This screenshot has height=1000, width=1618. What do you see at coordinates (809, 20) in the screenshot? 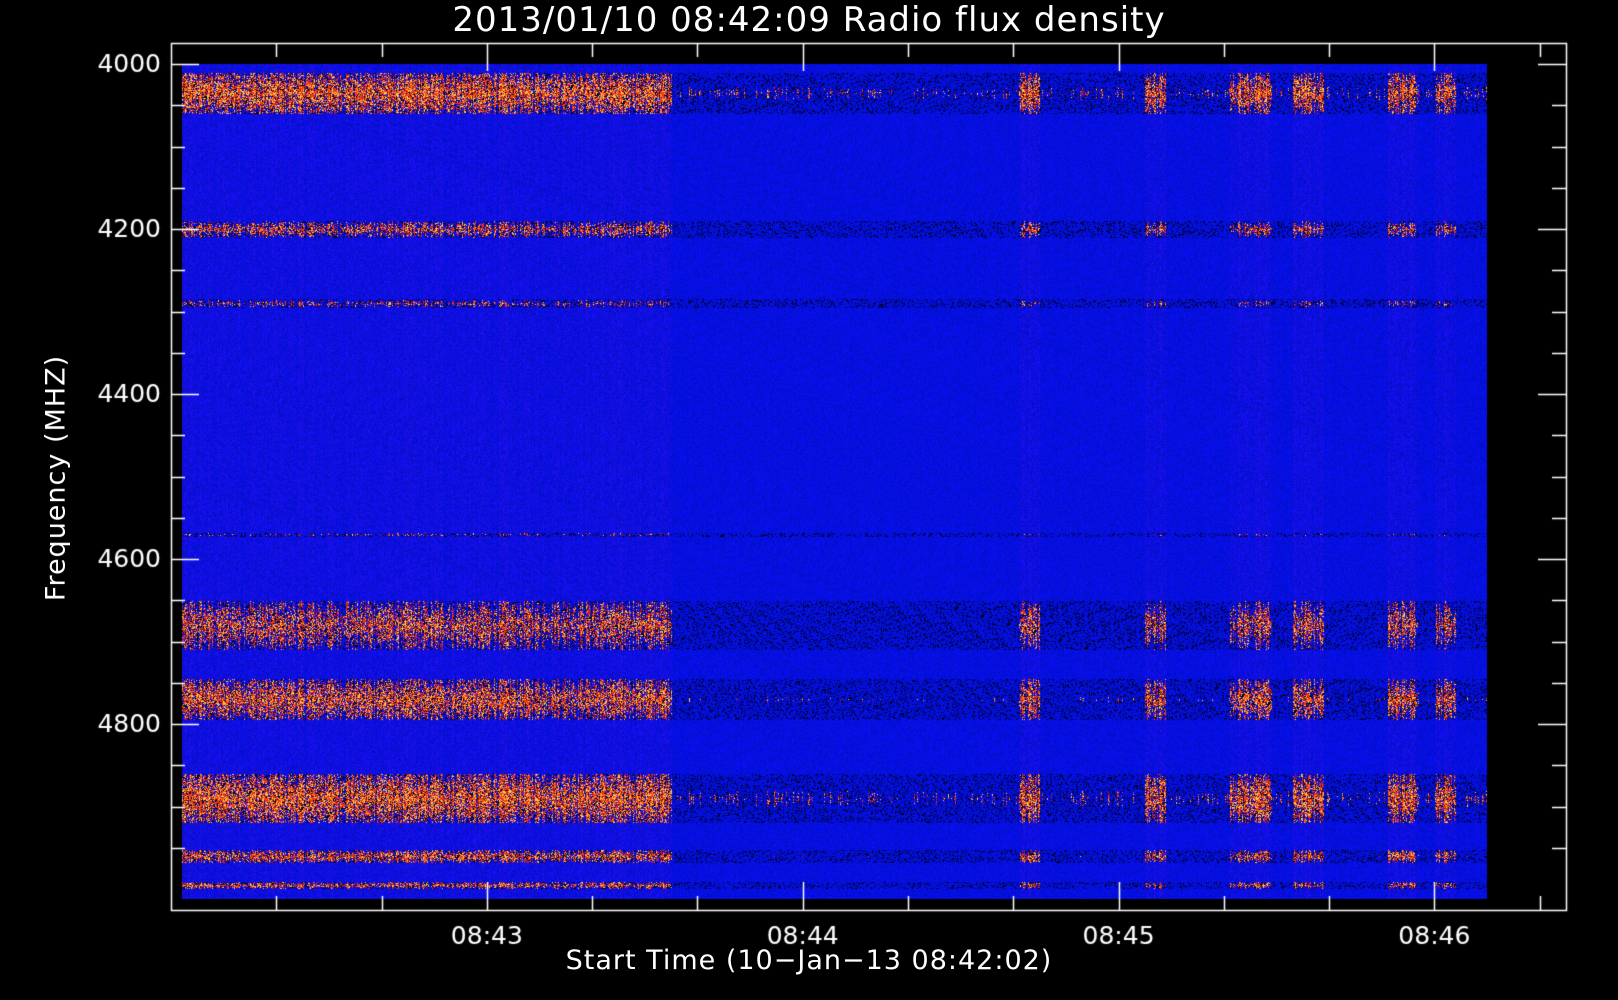
I see `chart-title: 2013/01/10 08:42:09 Radio flux density` at bounding box center [809, 20].